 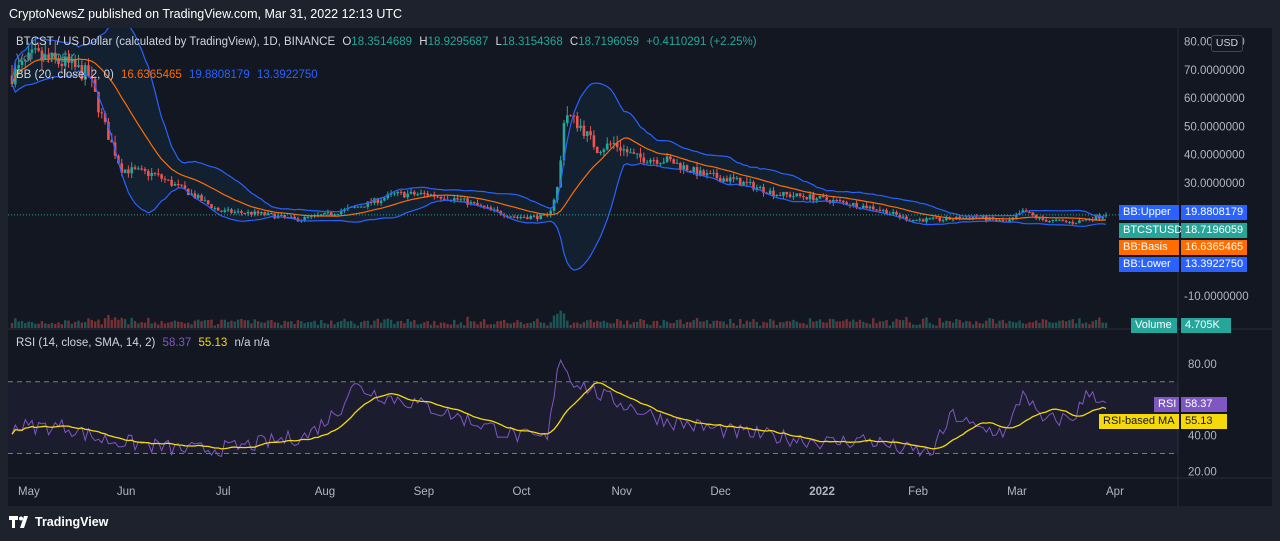 What do you see at coordinates (287, 75) in the screenshot?
I see `bb-lower-value: 13.3922750` at bounding box center [287, 75].